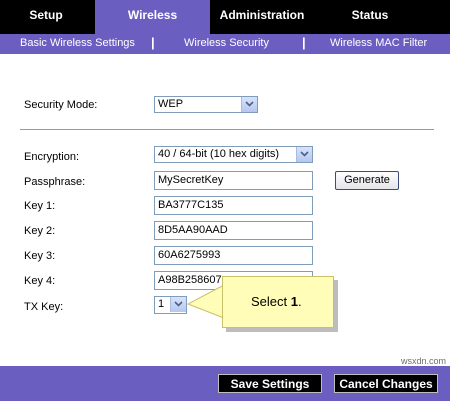 This screenshot has width=450, height=401. I want to click on key-3-label: Key 3:, so click(40, 256).